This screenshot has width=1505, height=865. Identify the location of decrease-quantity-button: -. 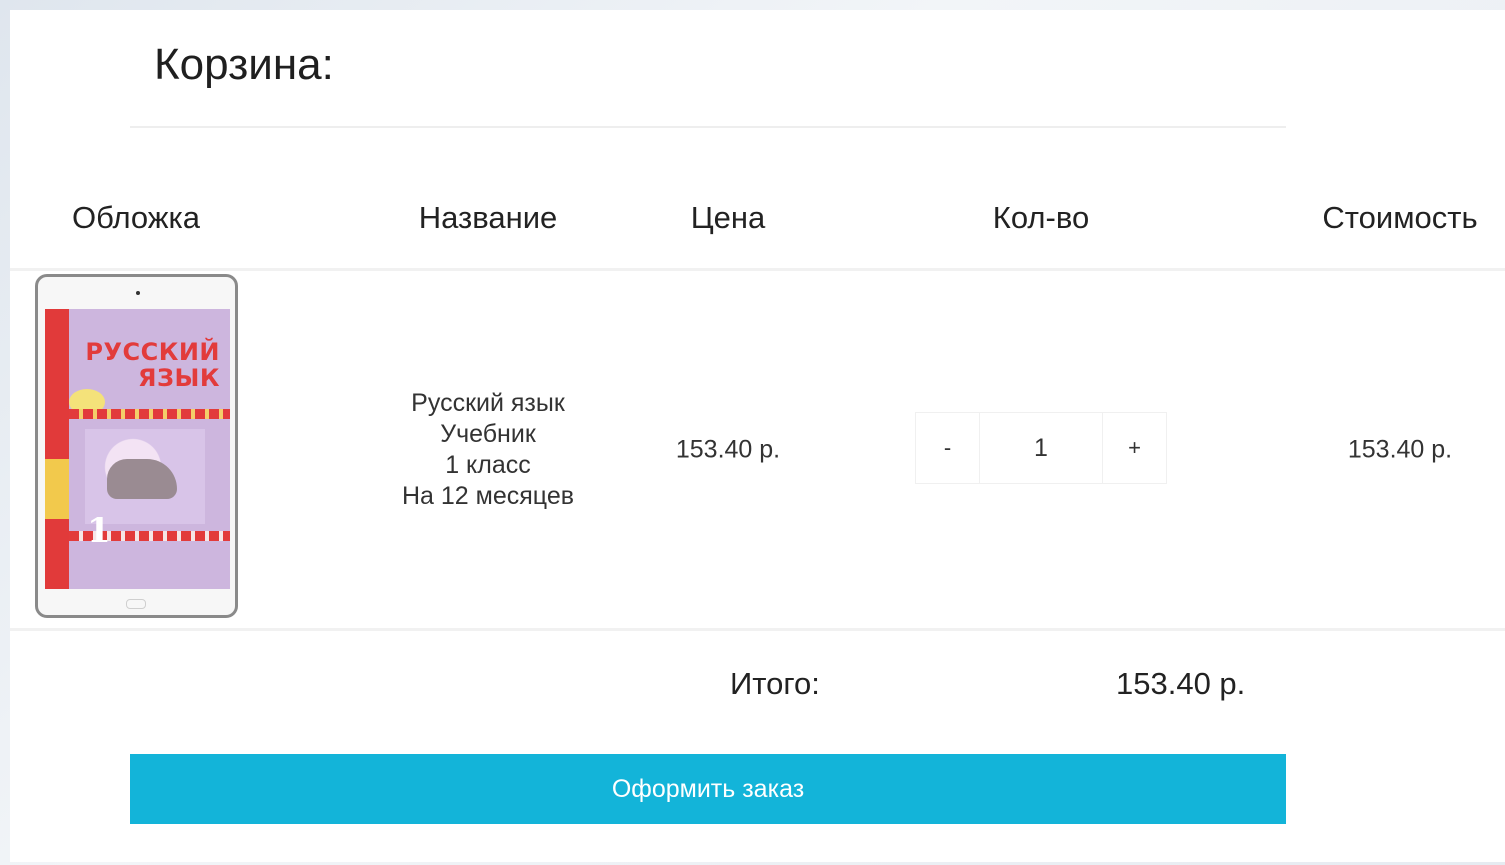
(947, 448).